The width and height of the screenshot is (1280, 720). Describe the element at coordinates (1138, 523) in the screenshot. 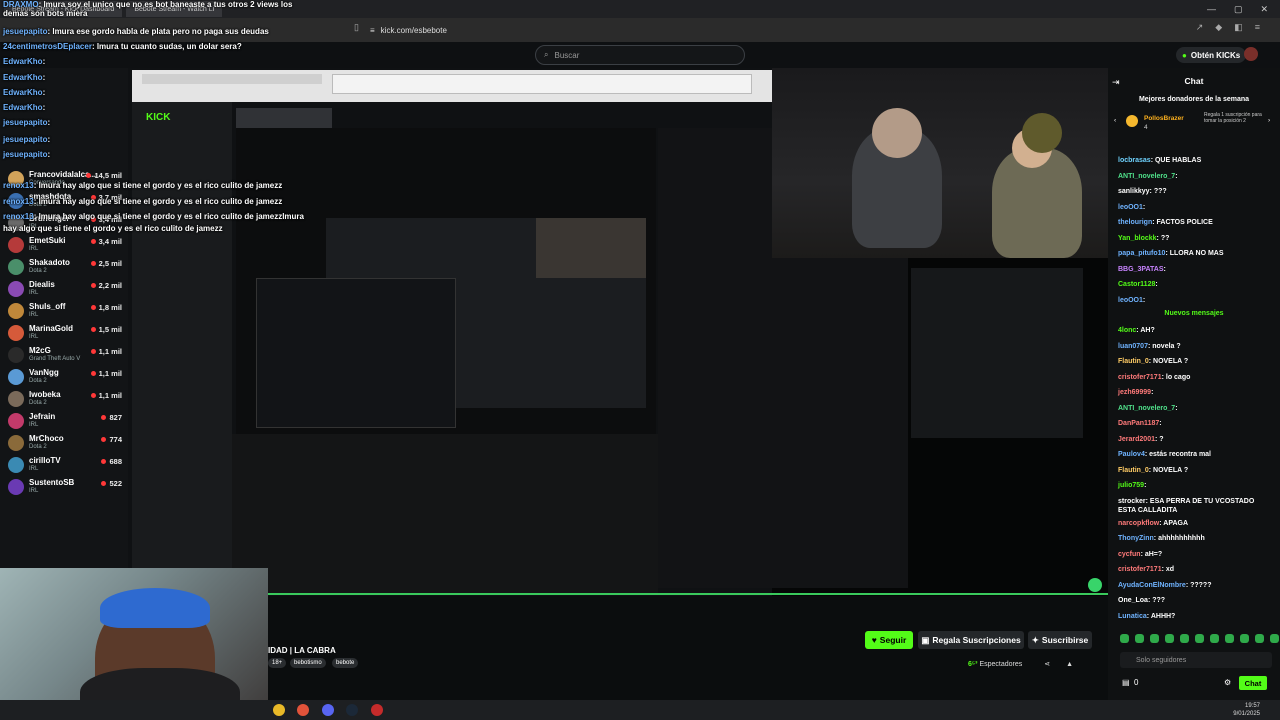

I see `chat-user: narcopkflow` at that location.